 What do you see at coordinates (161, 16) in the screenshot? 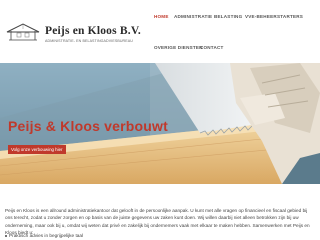
I see `nav-item-home: HOME` at bounding box center [161, 16].